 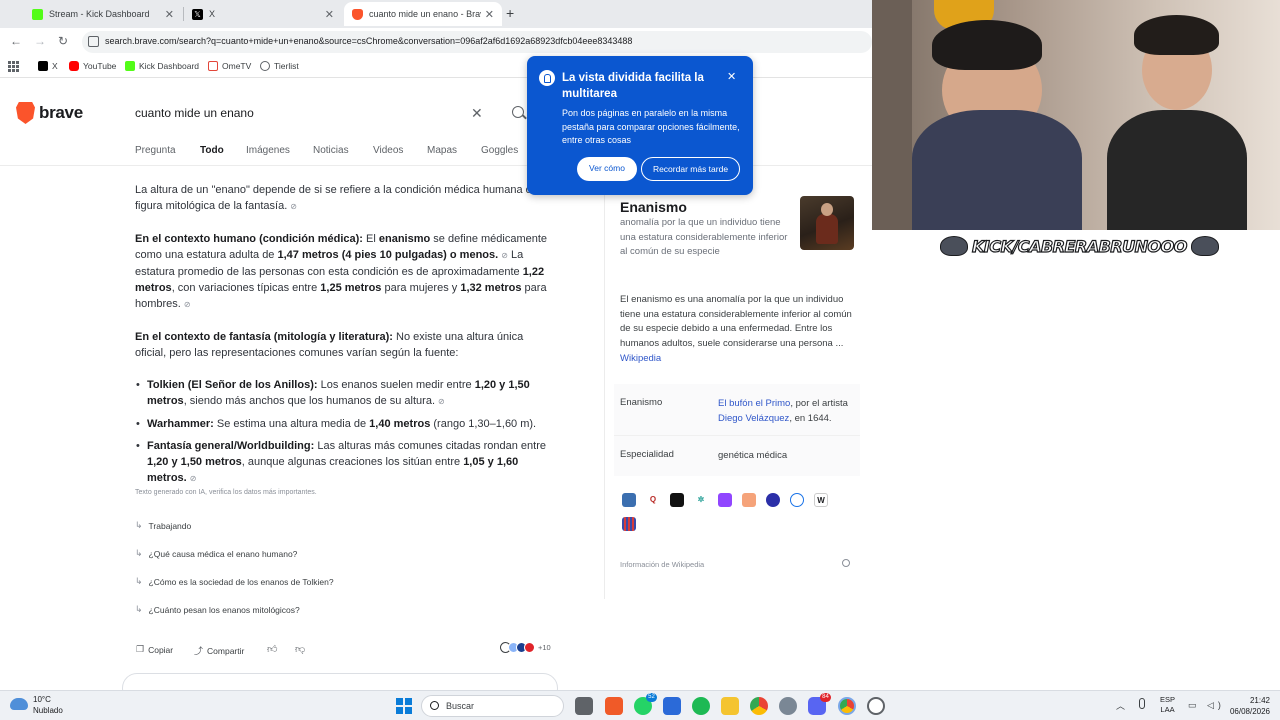 What do you see at coordinates (759, 706) in the screenshot?
I see `chrome-icon` at bounding box center [759, 706].